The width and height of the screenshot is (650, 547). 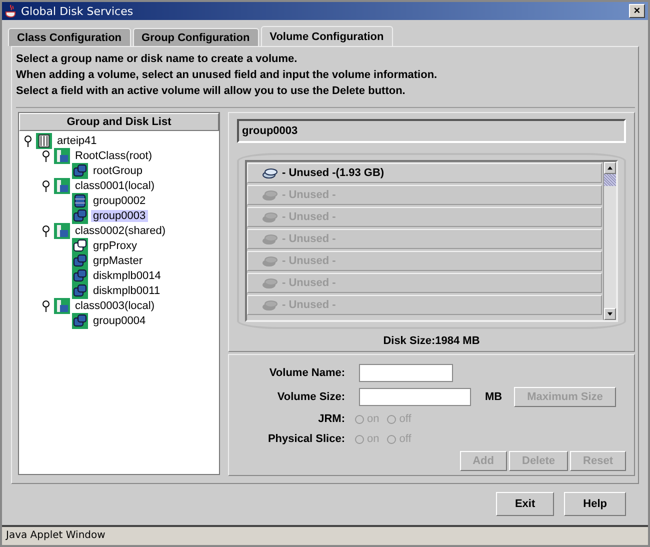 What do you see at coordinates (310, 397) in the screenshot?
I see `field-label: Volume Size:` at bounding box center [310, 397].